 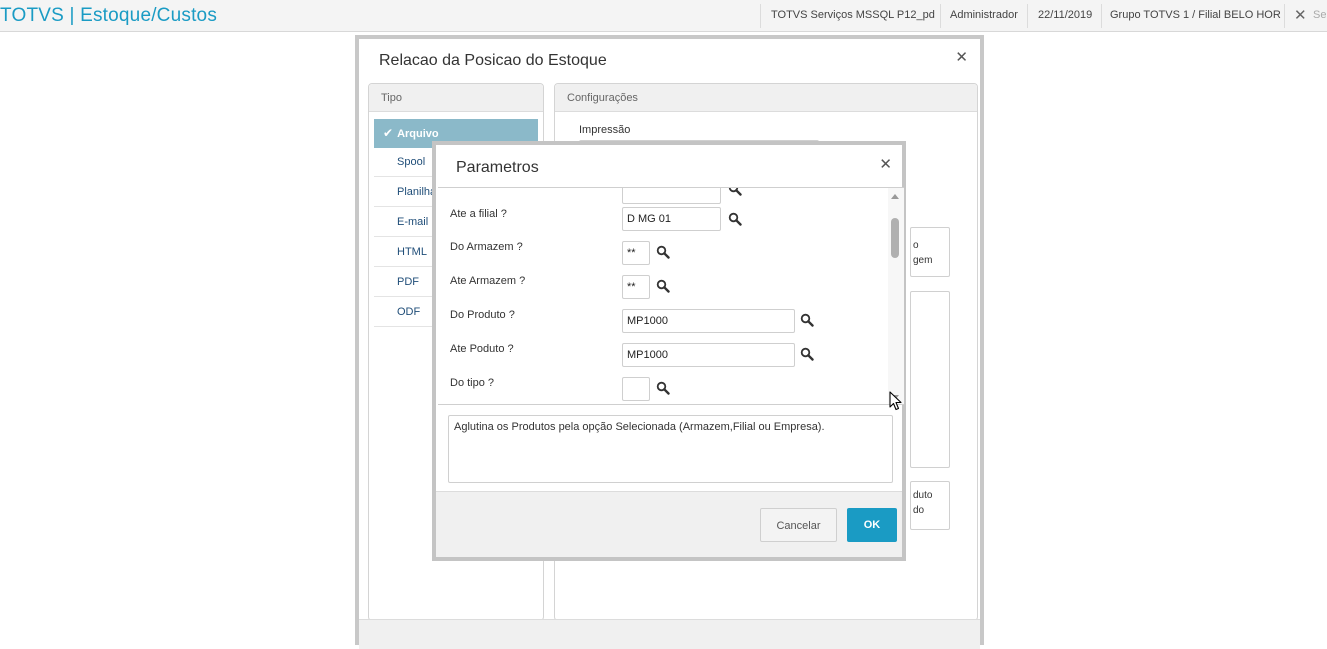 What do you see at coordinates (605, 130) in the screenshot?
I see `impressao-label: Impressão` at bounding box center [605, 130].